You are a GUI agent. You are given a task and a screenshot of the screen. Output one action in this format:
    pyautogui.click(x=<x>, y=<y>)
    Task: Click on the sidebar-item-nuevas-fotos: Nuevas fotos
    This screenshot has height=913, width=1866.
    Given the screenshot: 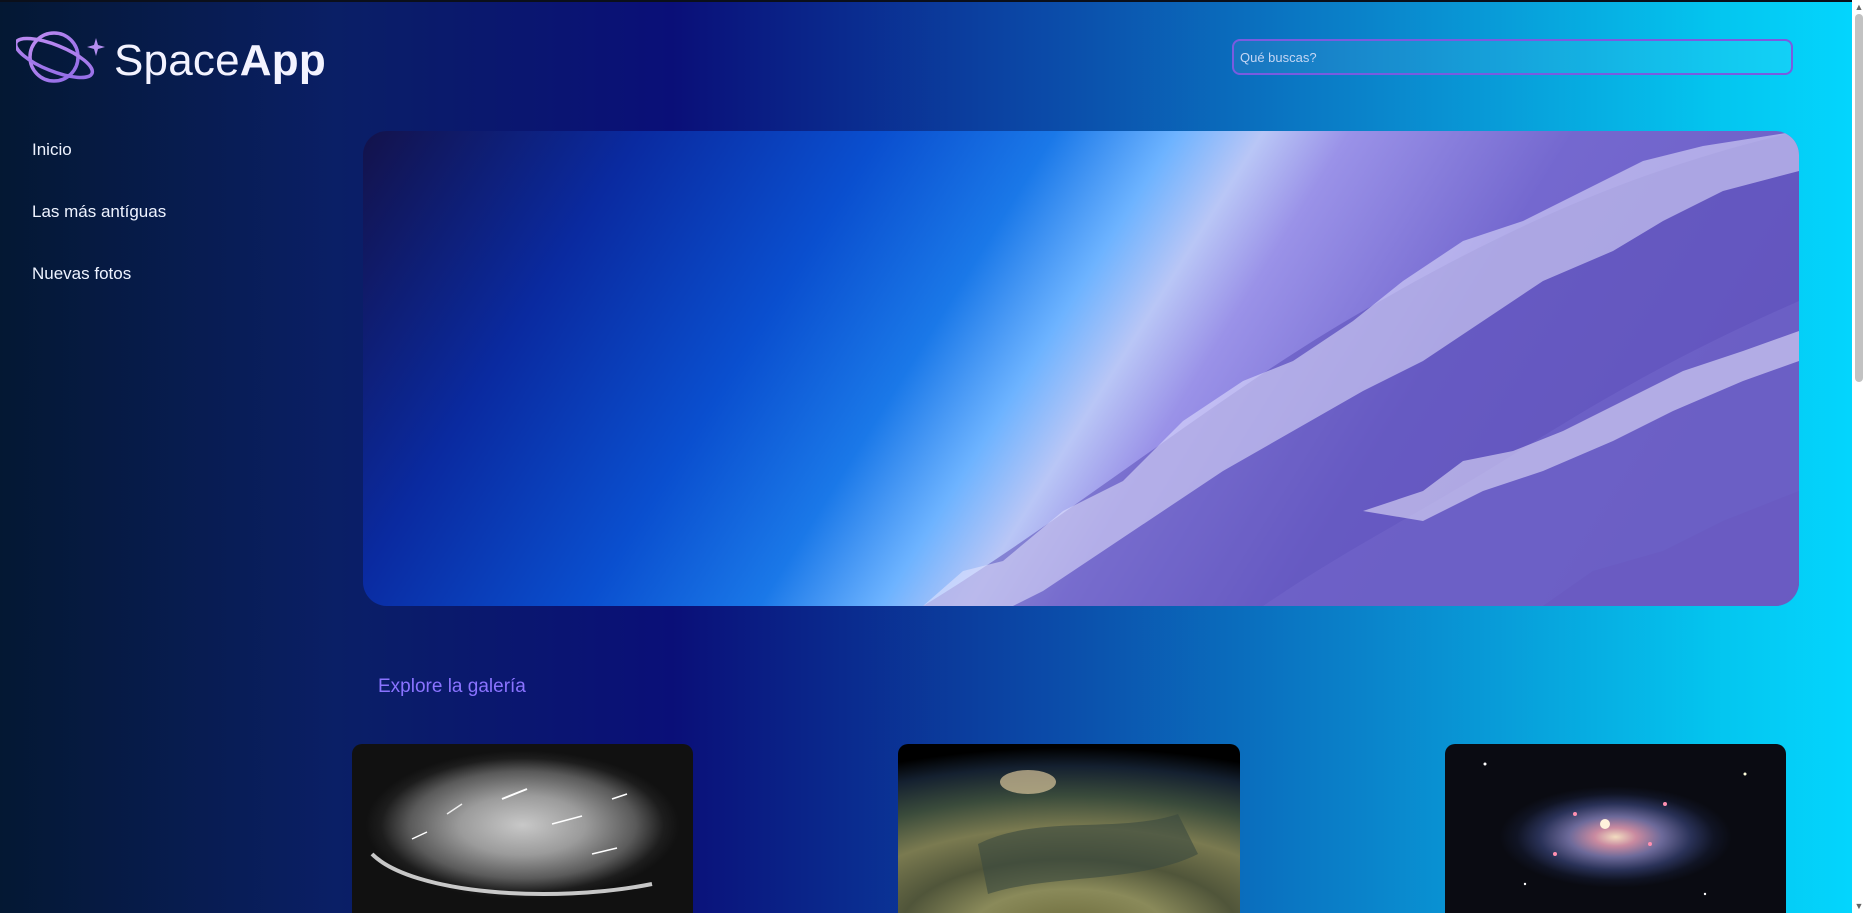 What is the action you would take?
    pyautogui.click(x=162, y=293)
    